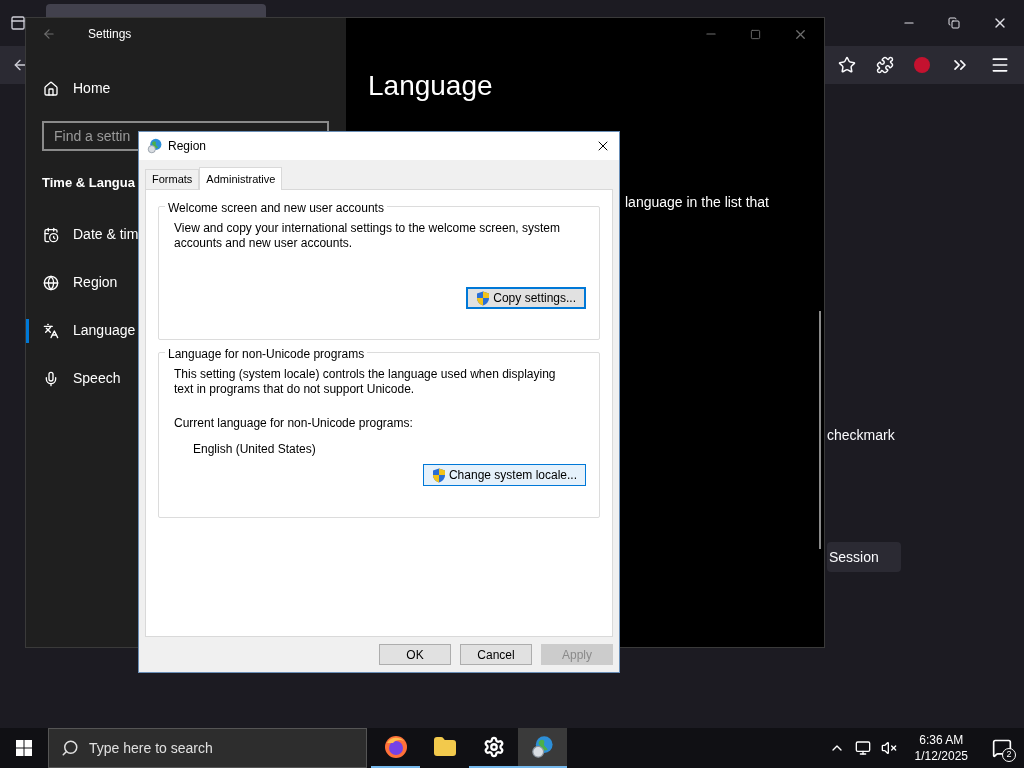 This screenshot has width=1024, height=768. Describe the element at coordinates (431, 86) in the screenshot. I see `page-heading: Language` at that location.